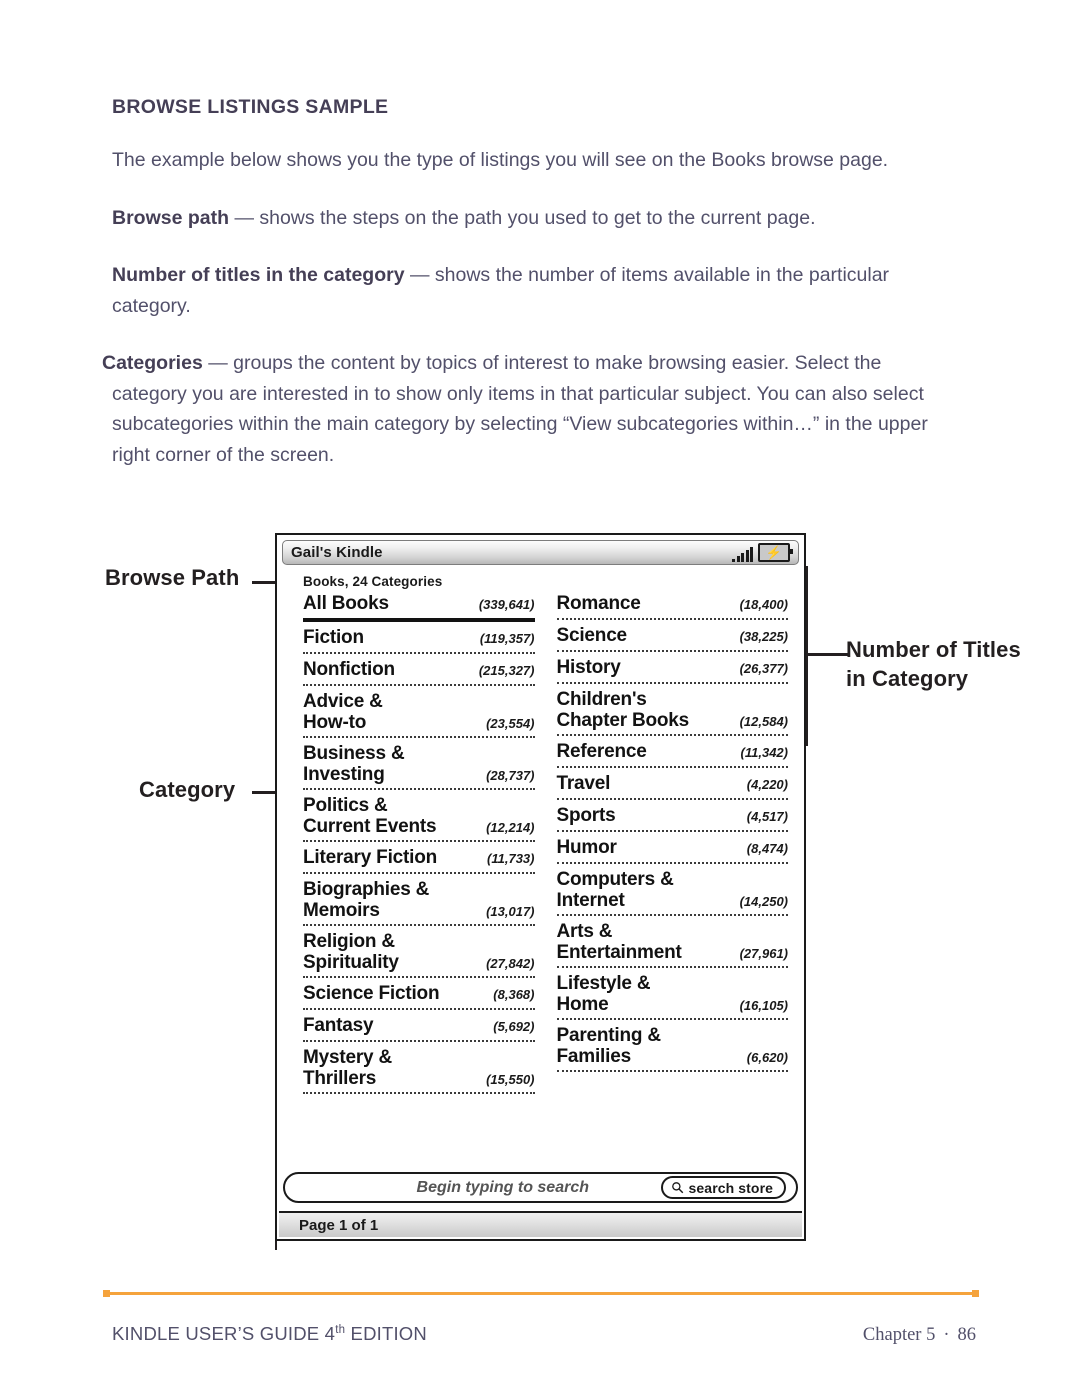 This screenshot has height=1397, width=1080. What do you see at coordinates (354, 753) in the screenshot?
I see `category-name: Business &` at bounding box center [354, 753].